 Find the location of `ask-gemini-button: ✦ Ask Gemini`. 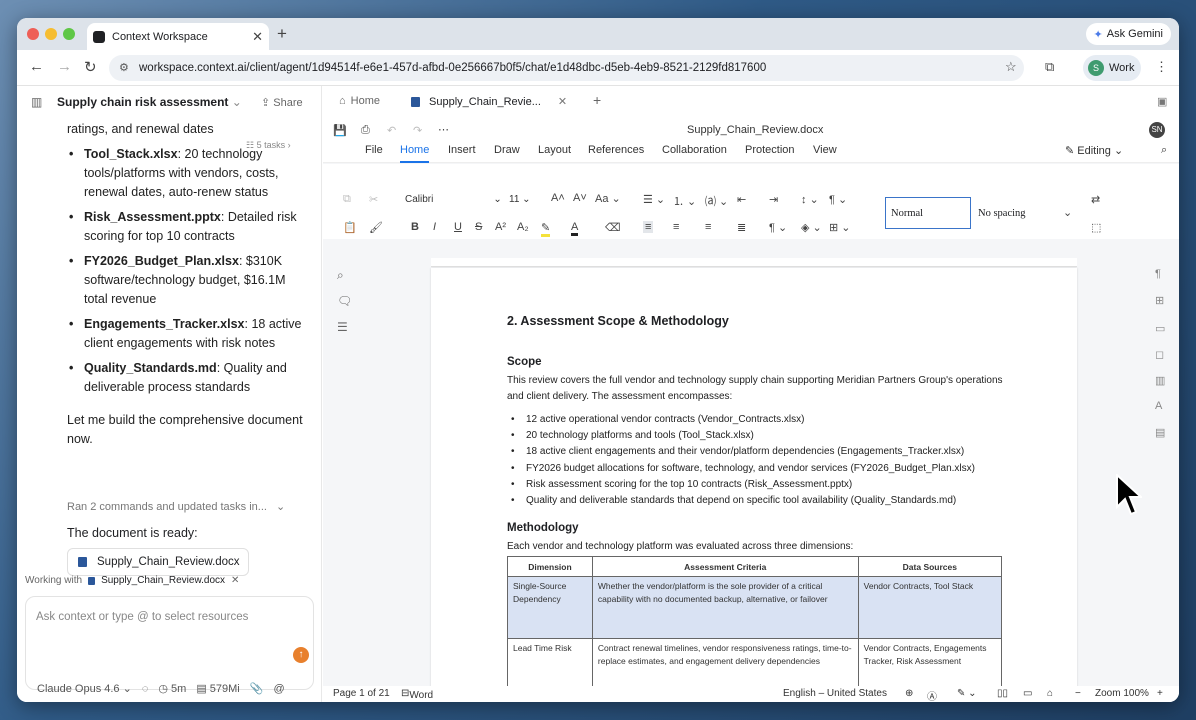

ask-gemini-button: ✦ Ask Gemini is located at coordinates (1128, 34).